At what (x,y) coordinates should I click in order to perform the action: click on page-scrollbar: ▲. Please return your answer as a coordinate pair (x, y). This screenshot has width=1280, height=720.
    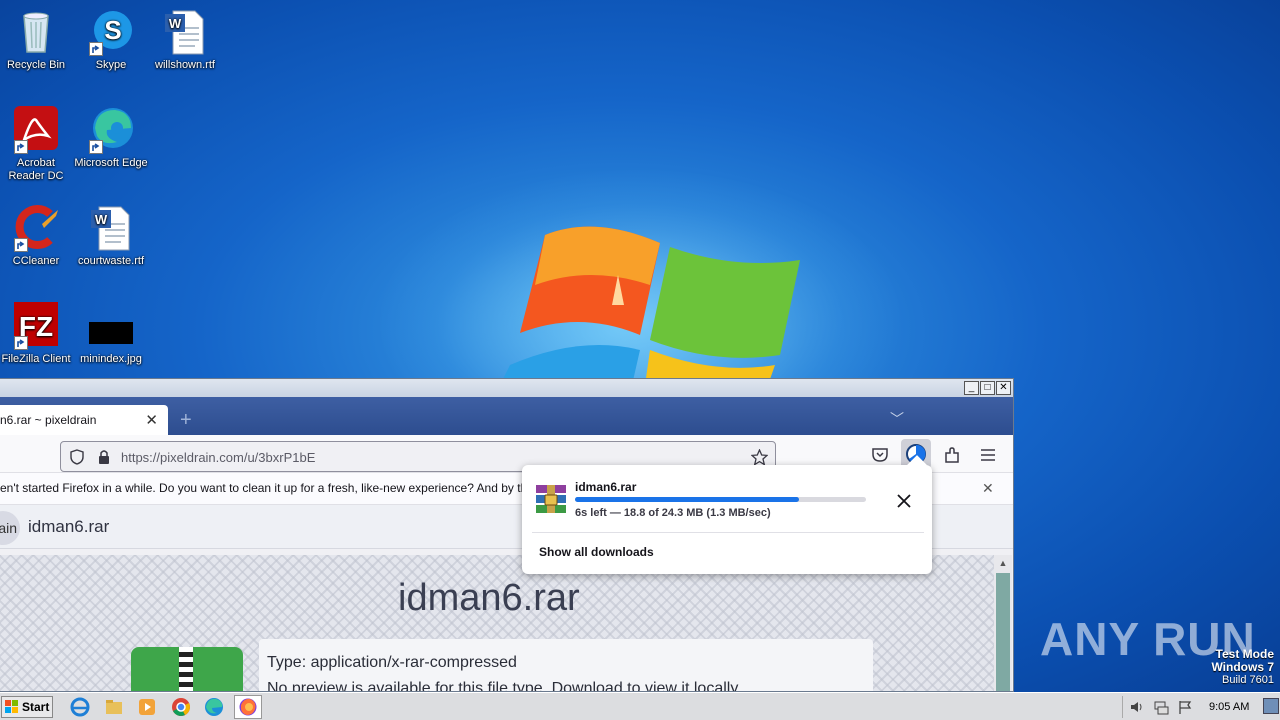
    Looking at the image, I should click on (1003, 623).